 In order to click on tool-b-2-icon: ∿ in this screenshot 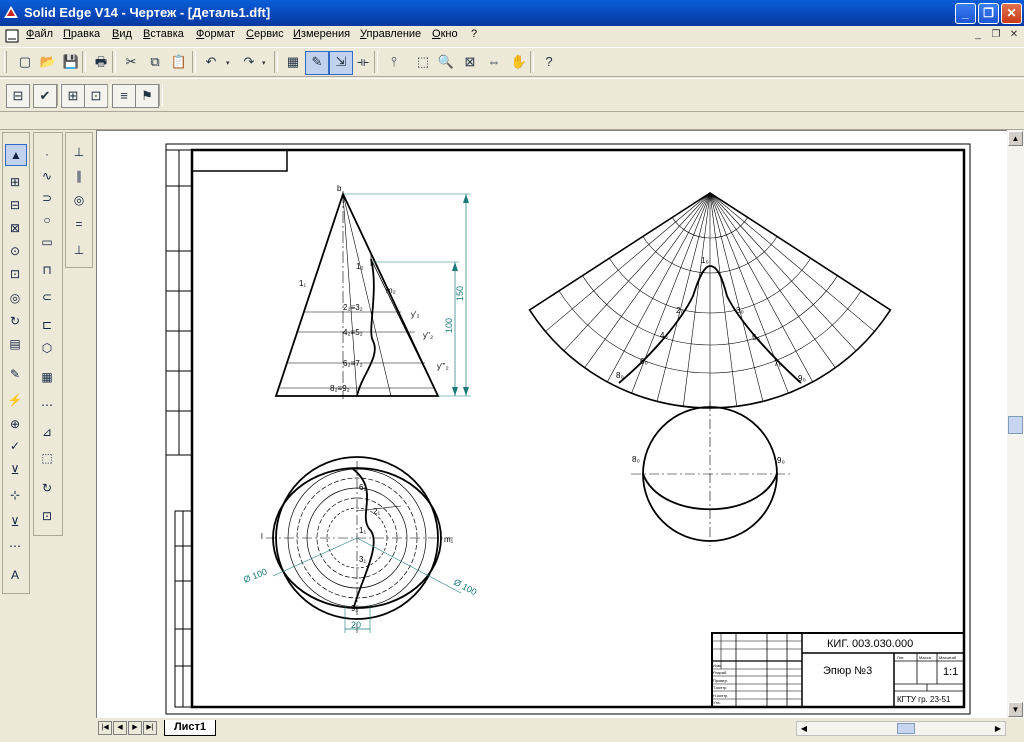, I will do `click(47, 176)`.